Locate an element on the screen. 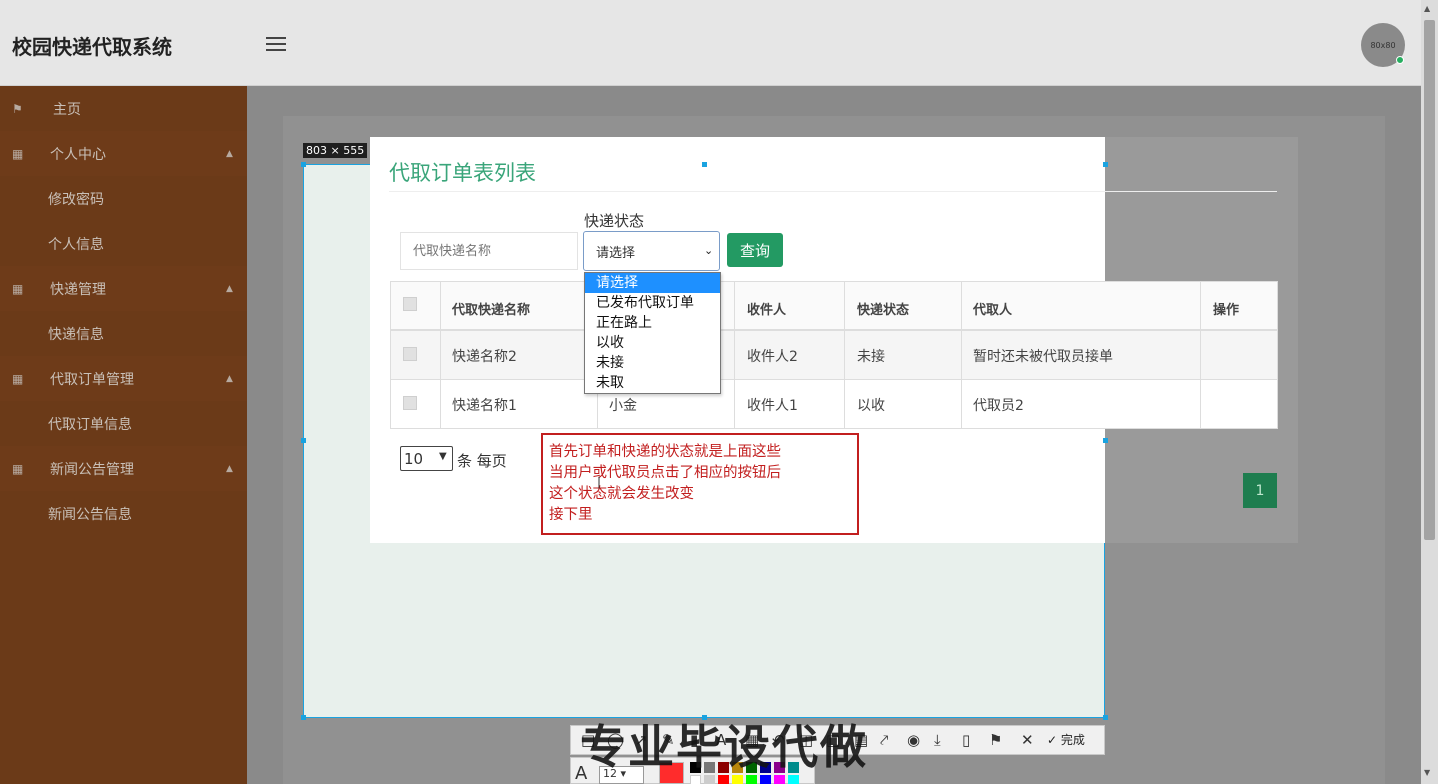  sidebar-group-news: ▦ 新闻公告管理 ▲ is located at coordinates (123, 468).